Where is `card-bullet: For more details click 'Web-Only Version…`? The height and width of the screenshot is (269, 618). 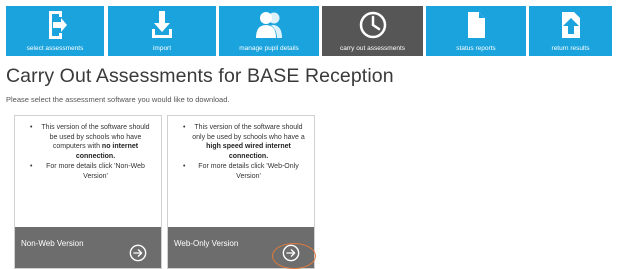
card-bullet: For more details click 'Web-Only Version… is located at coordinates (243, 171).